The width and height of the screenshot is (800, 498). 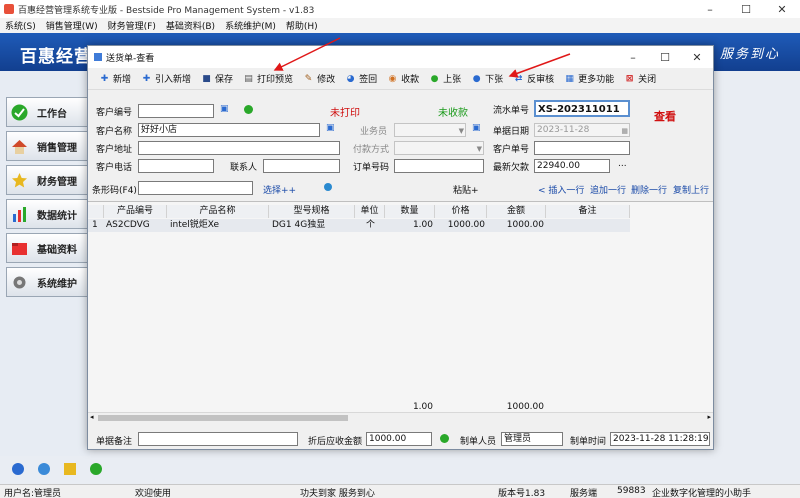 What do you see at coordinates (190, 25) in the screenshot?
I see `menu-basic: 基础资料(B)` at bounding box center [190, 25].